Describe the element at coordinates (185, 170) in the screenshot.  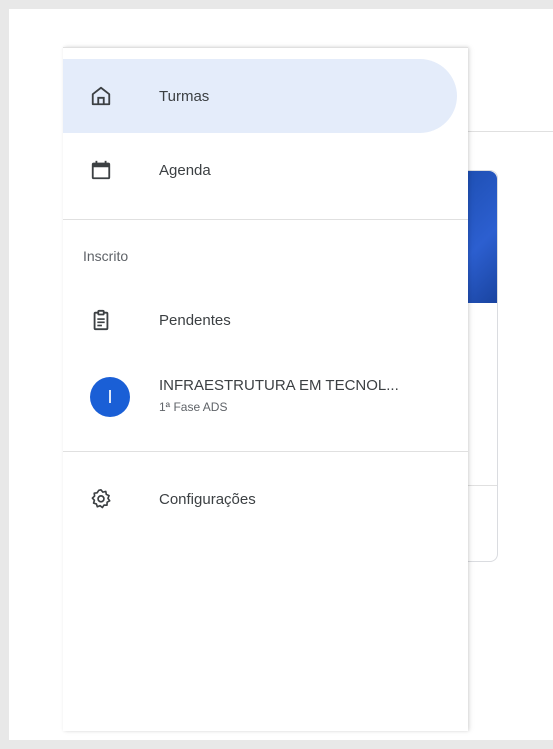
I see `nav-item-label: Agenda` at that location.